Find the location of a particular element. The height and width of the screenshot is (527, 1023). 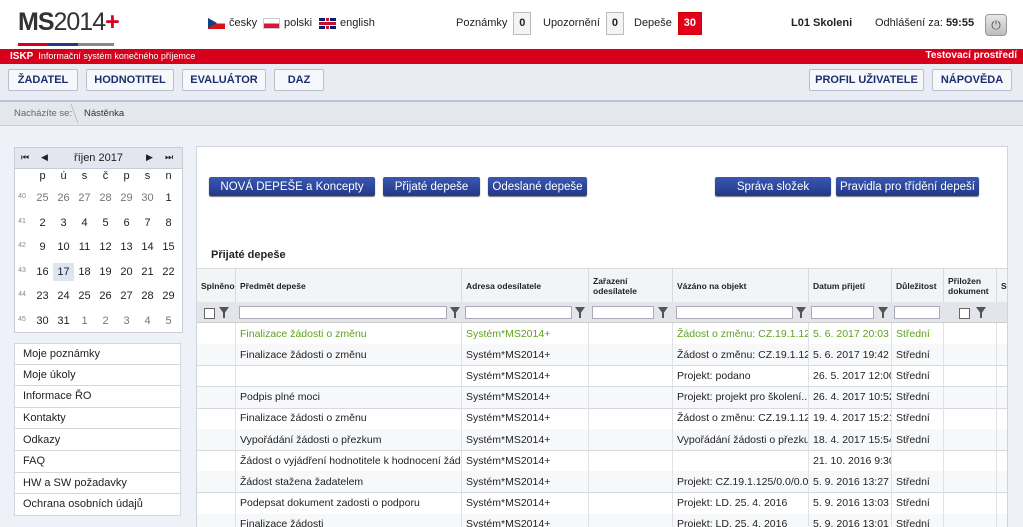

calendar-day: 21 is located at coordinates (147, 272).